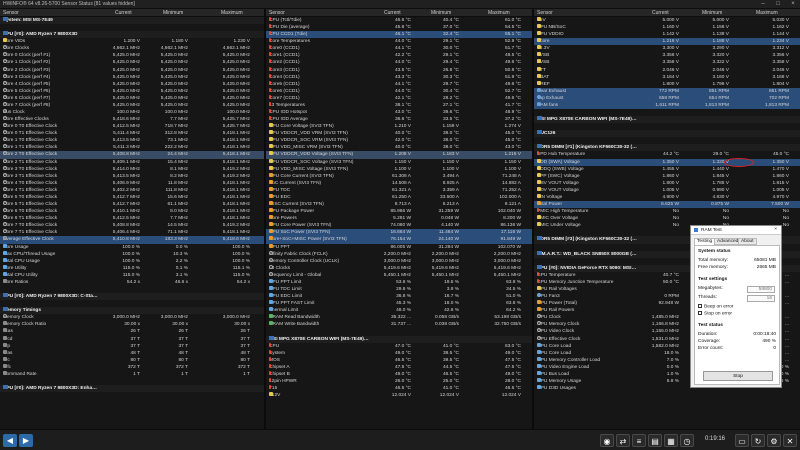 The image size is (800, 450). Describe the element at coordinates (399, 41) in the screenshot. I see `sensor-row: Core Temperatures 44.0 °C 29.1 °C 52.9 °C` at that location.